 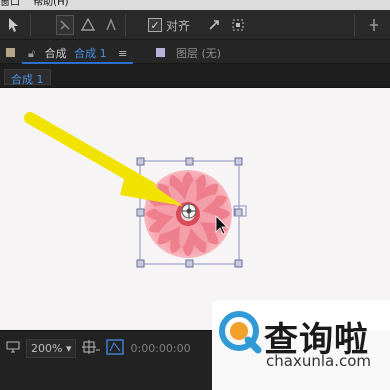 I want to click on monitor-icon, so click(x=13, y=348).